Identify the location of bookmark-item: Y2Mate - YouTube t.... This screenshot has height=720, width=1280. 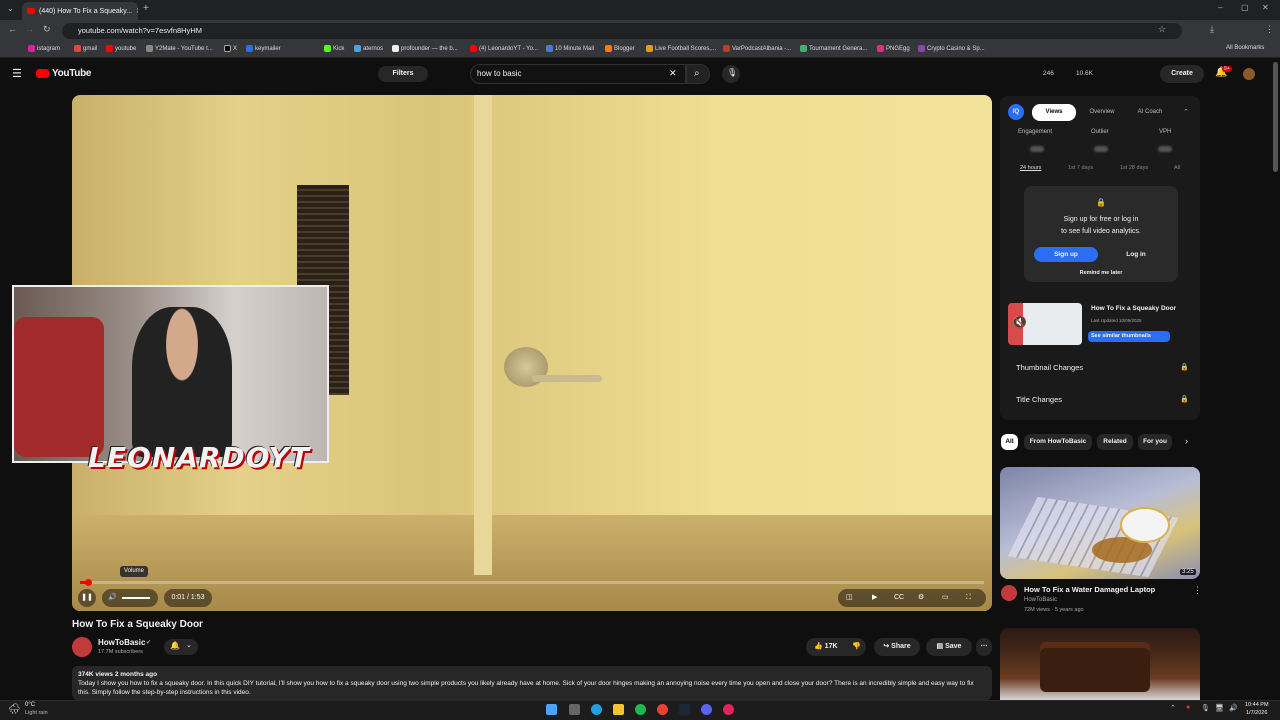
(179, 48).